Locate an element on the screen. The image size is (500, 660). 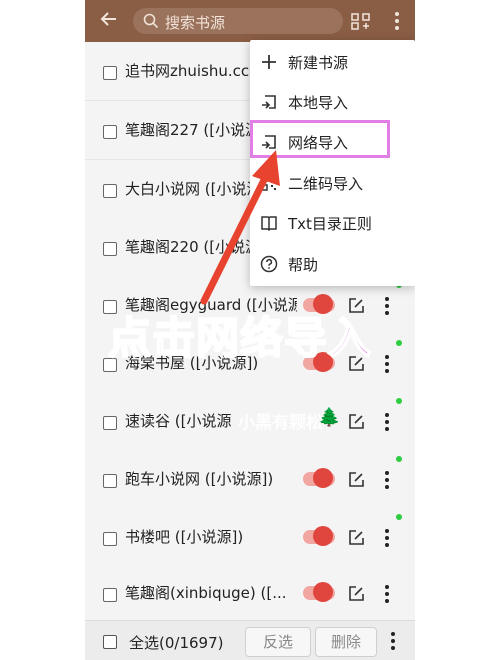
menu-item-label: Txt目录正则 is located at coordinates (330, 224).